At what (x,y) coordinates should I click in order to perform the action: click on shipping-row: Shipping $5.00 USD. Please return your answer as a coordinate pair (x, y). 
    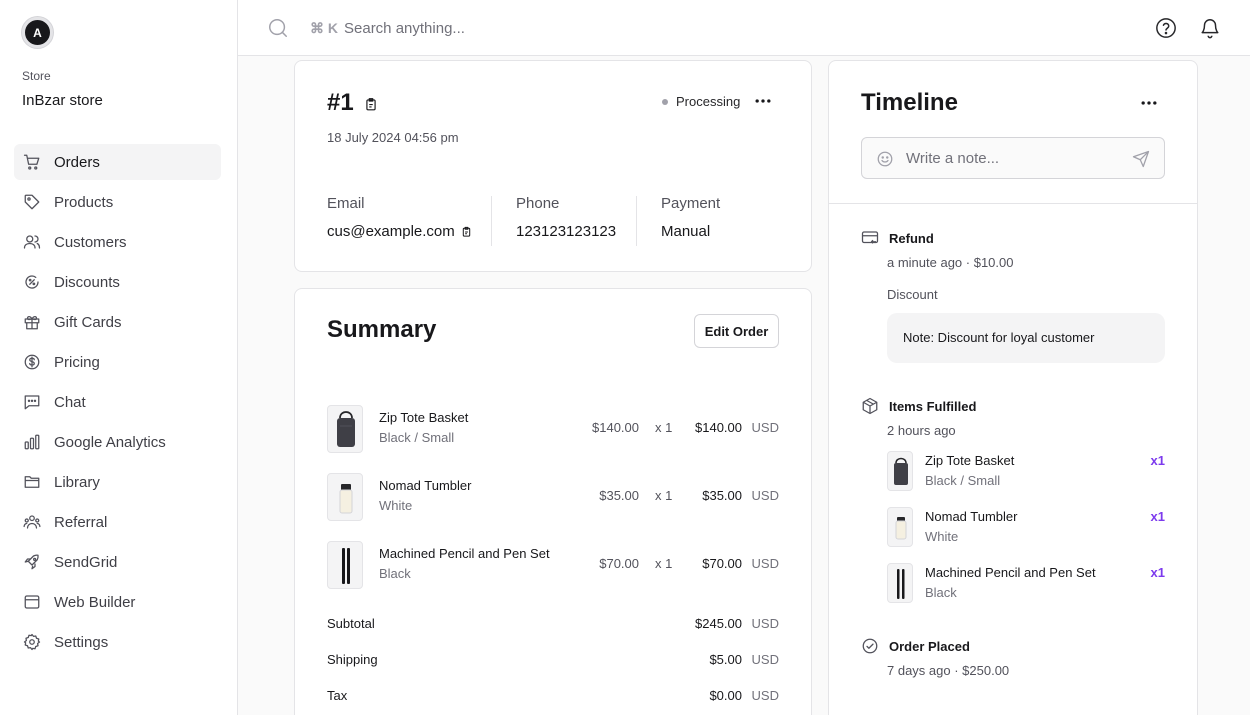
    Looking at the image, I should click on (553, 662).